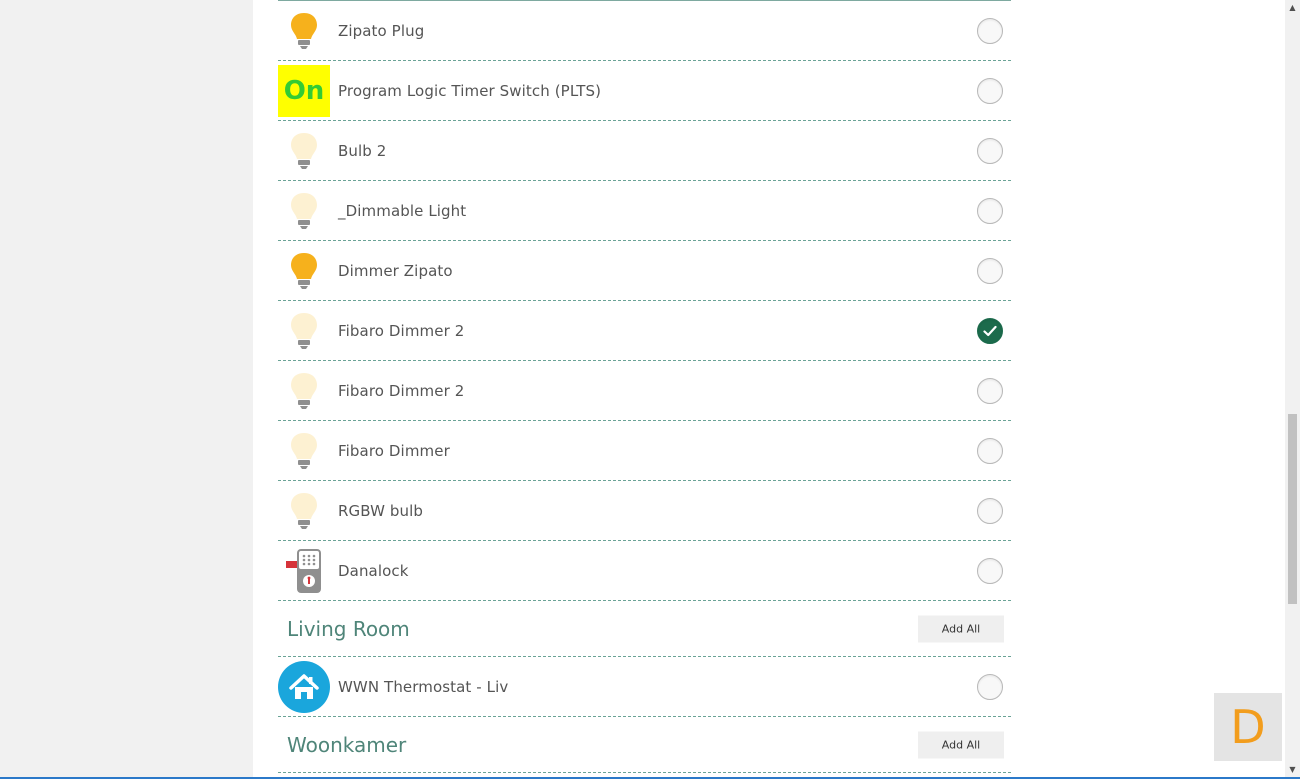 The height and width of the screenshot is (779, 1300). I want to click on on-badge: On, so click(304, 90).